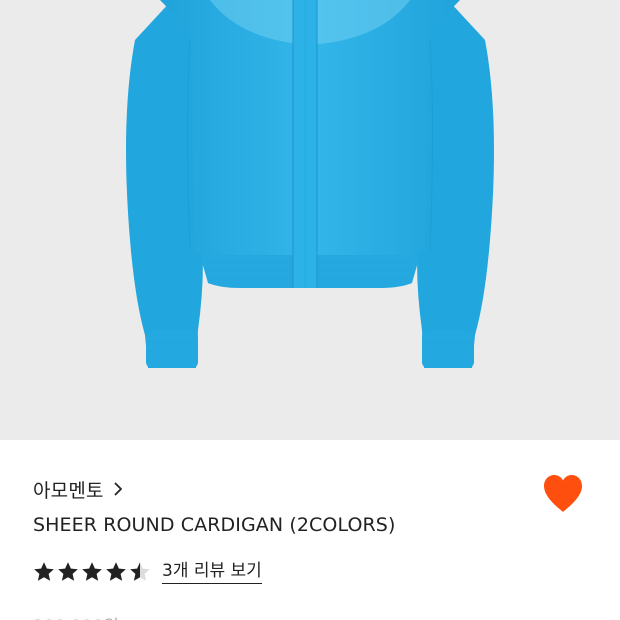 The image size is (620, 620). I want to click on product-title: SHEER ROUND CARDIGAN (2COLORS), so click(214, 525).